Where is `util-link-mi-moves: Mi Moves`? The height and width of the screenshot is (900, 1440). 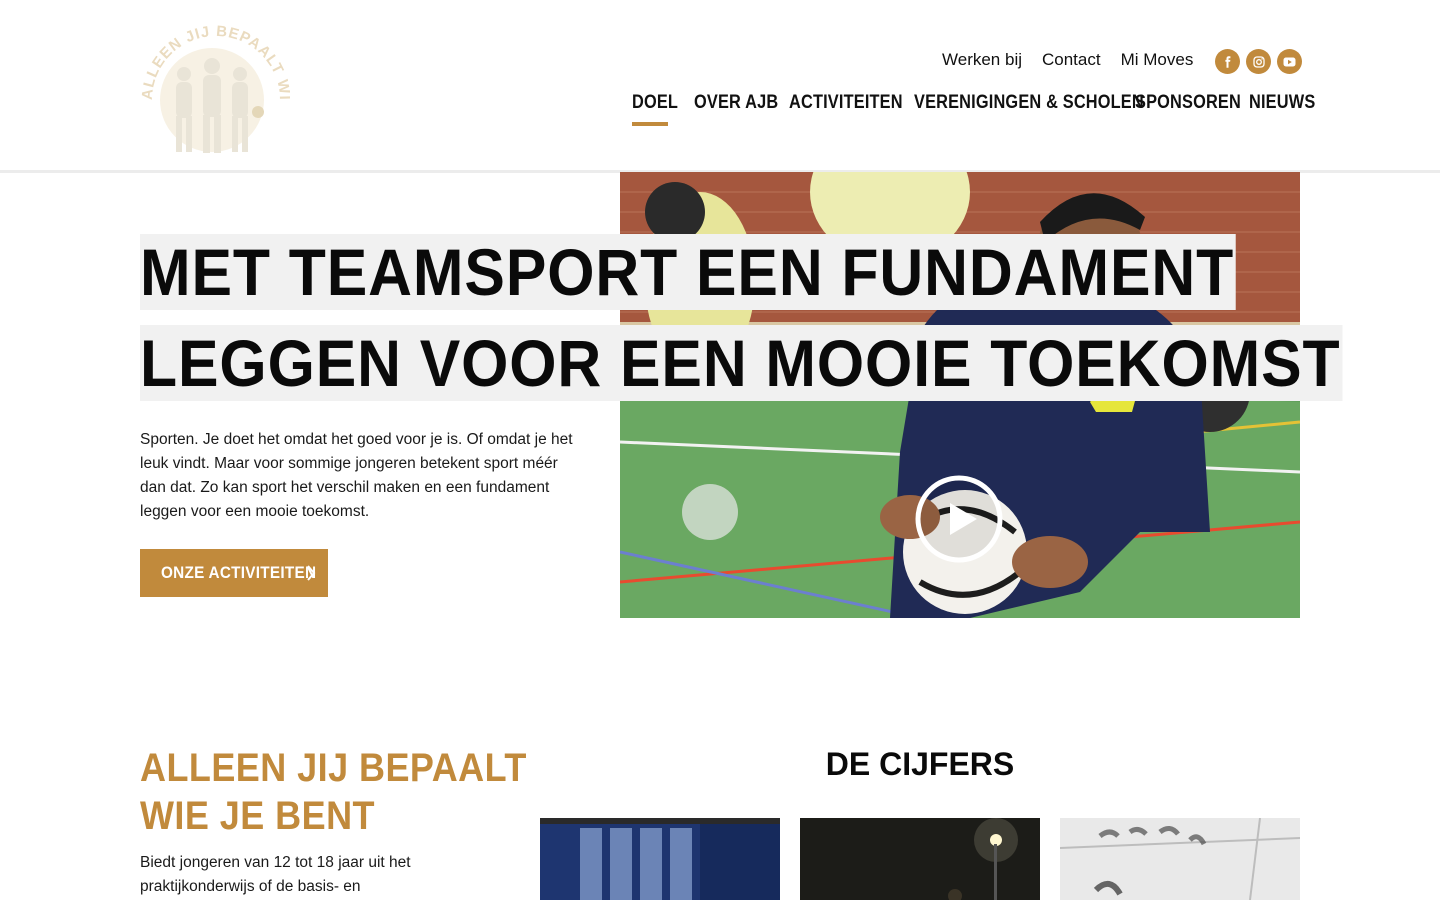 util-link-mi-moves: Mi Moves is located at coordinates (1157, 60).